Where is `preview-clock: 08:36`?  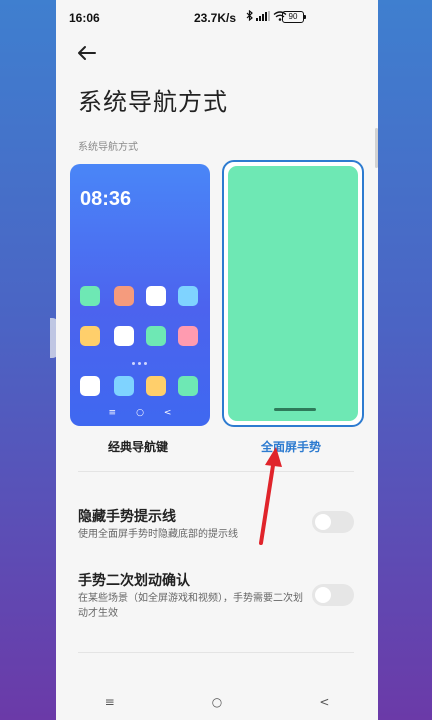 preview-clock: 08:36 is located at coordinates (106, 199).